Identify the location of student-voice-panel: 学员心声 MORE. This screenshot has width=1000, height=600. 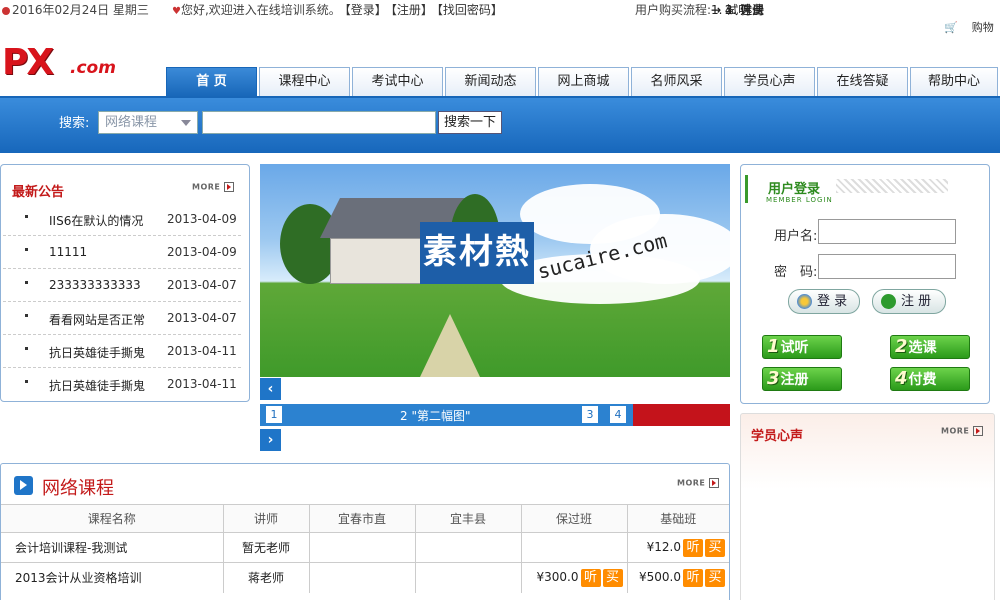
(867, 506).